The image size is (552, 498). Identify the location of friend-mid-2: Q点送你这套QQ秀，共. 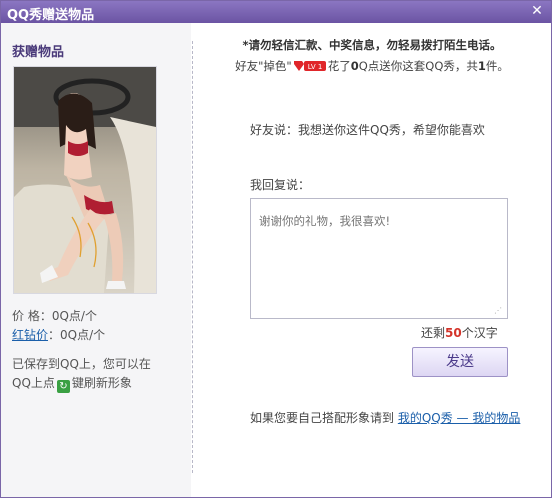
(418, 66).